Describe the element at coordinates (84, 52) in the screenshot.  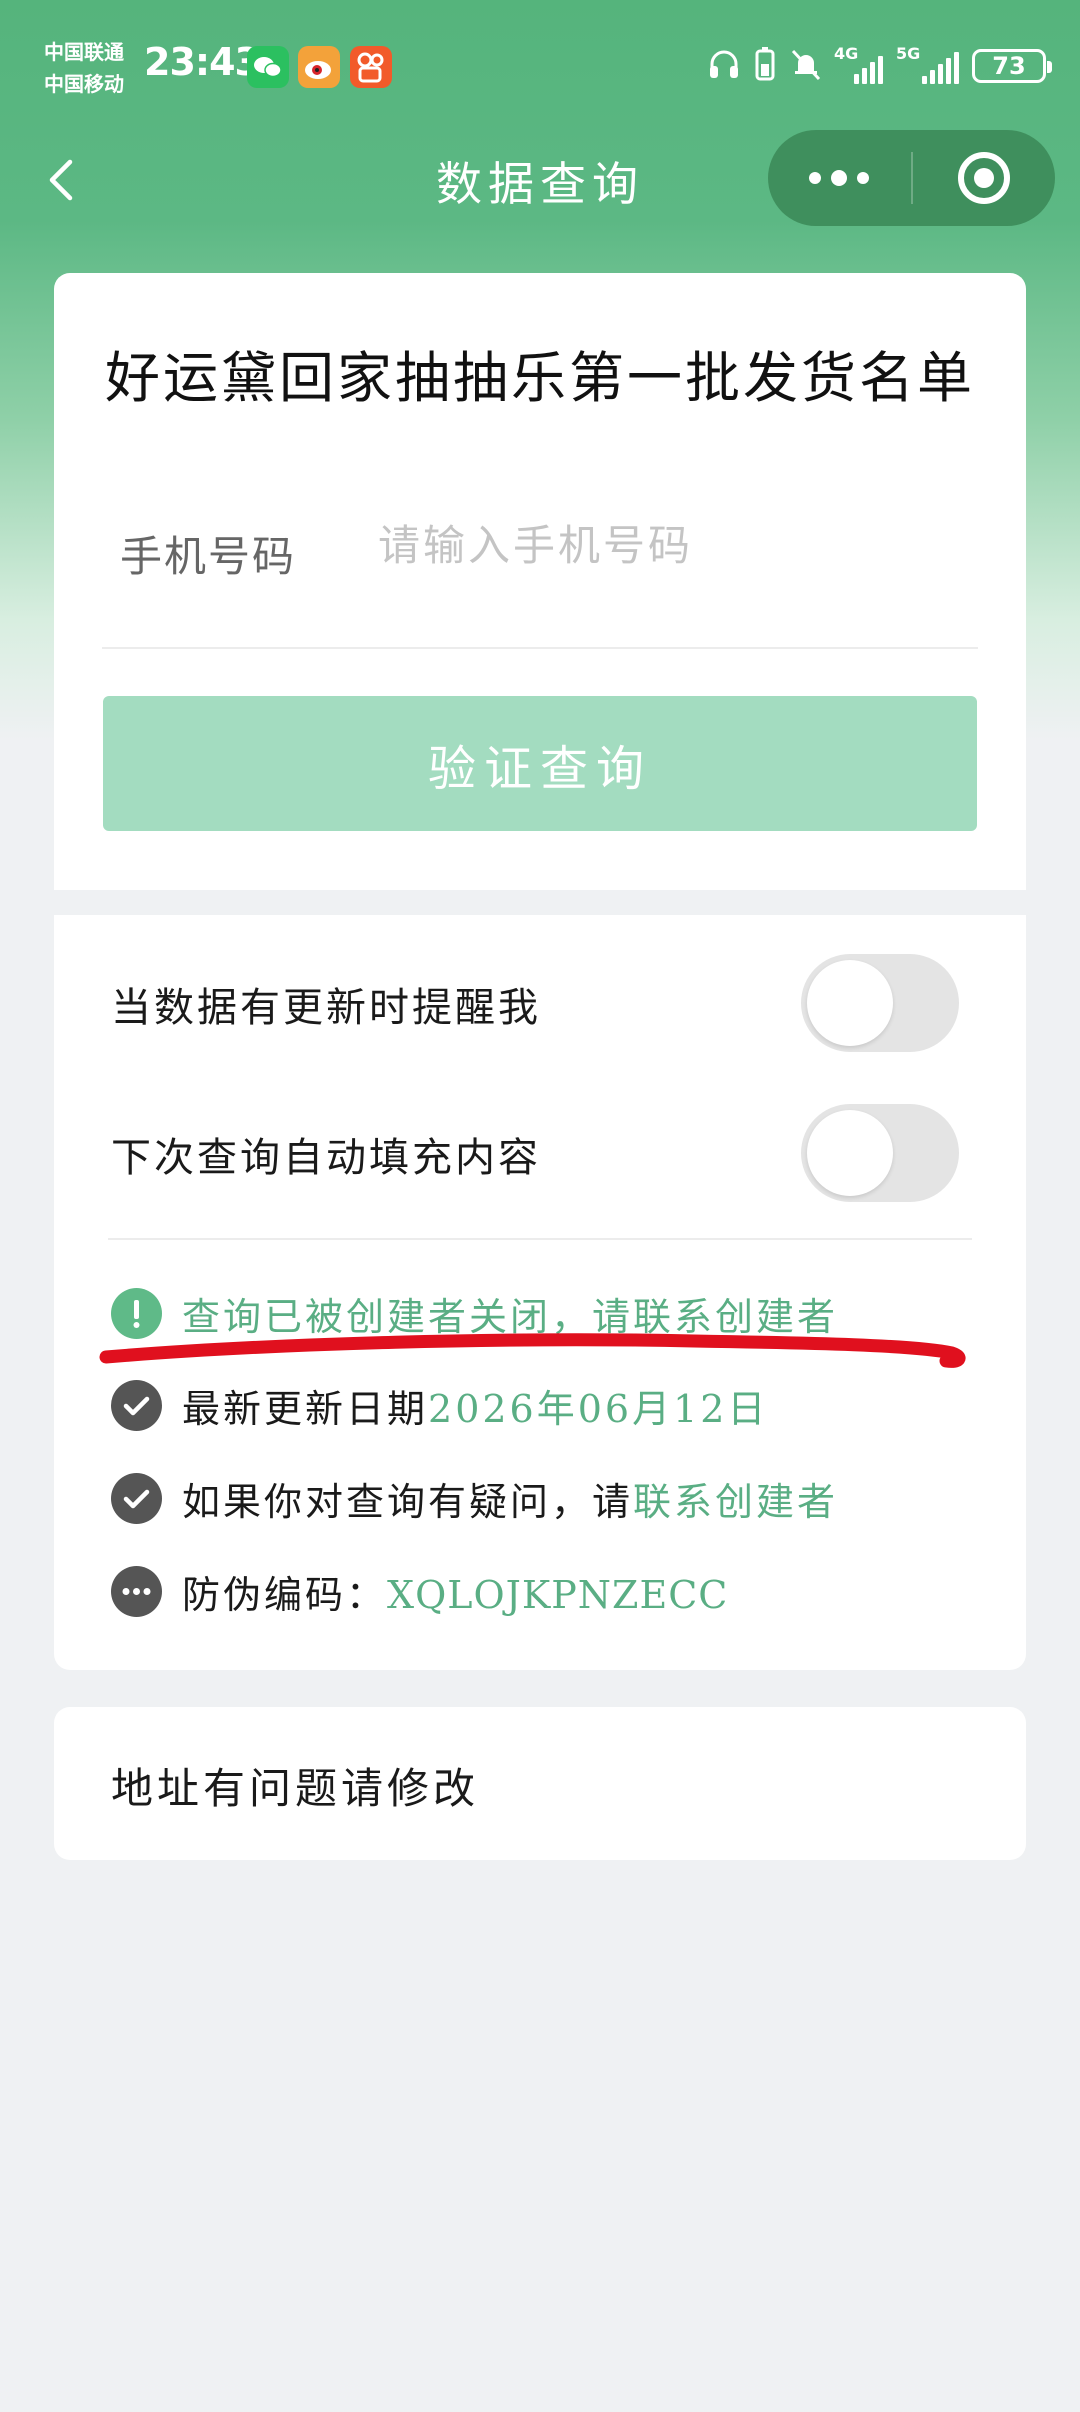
I see `carrier-1: 中国联通` at that location.